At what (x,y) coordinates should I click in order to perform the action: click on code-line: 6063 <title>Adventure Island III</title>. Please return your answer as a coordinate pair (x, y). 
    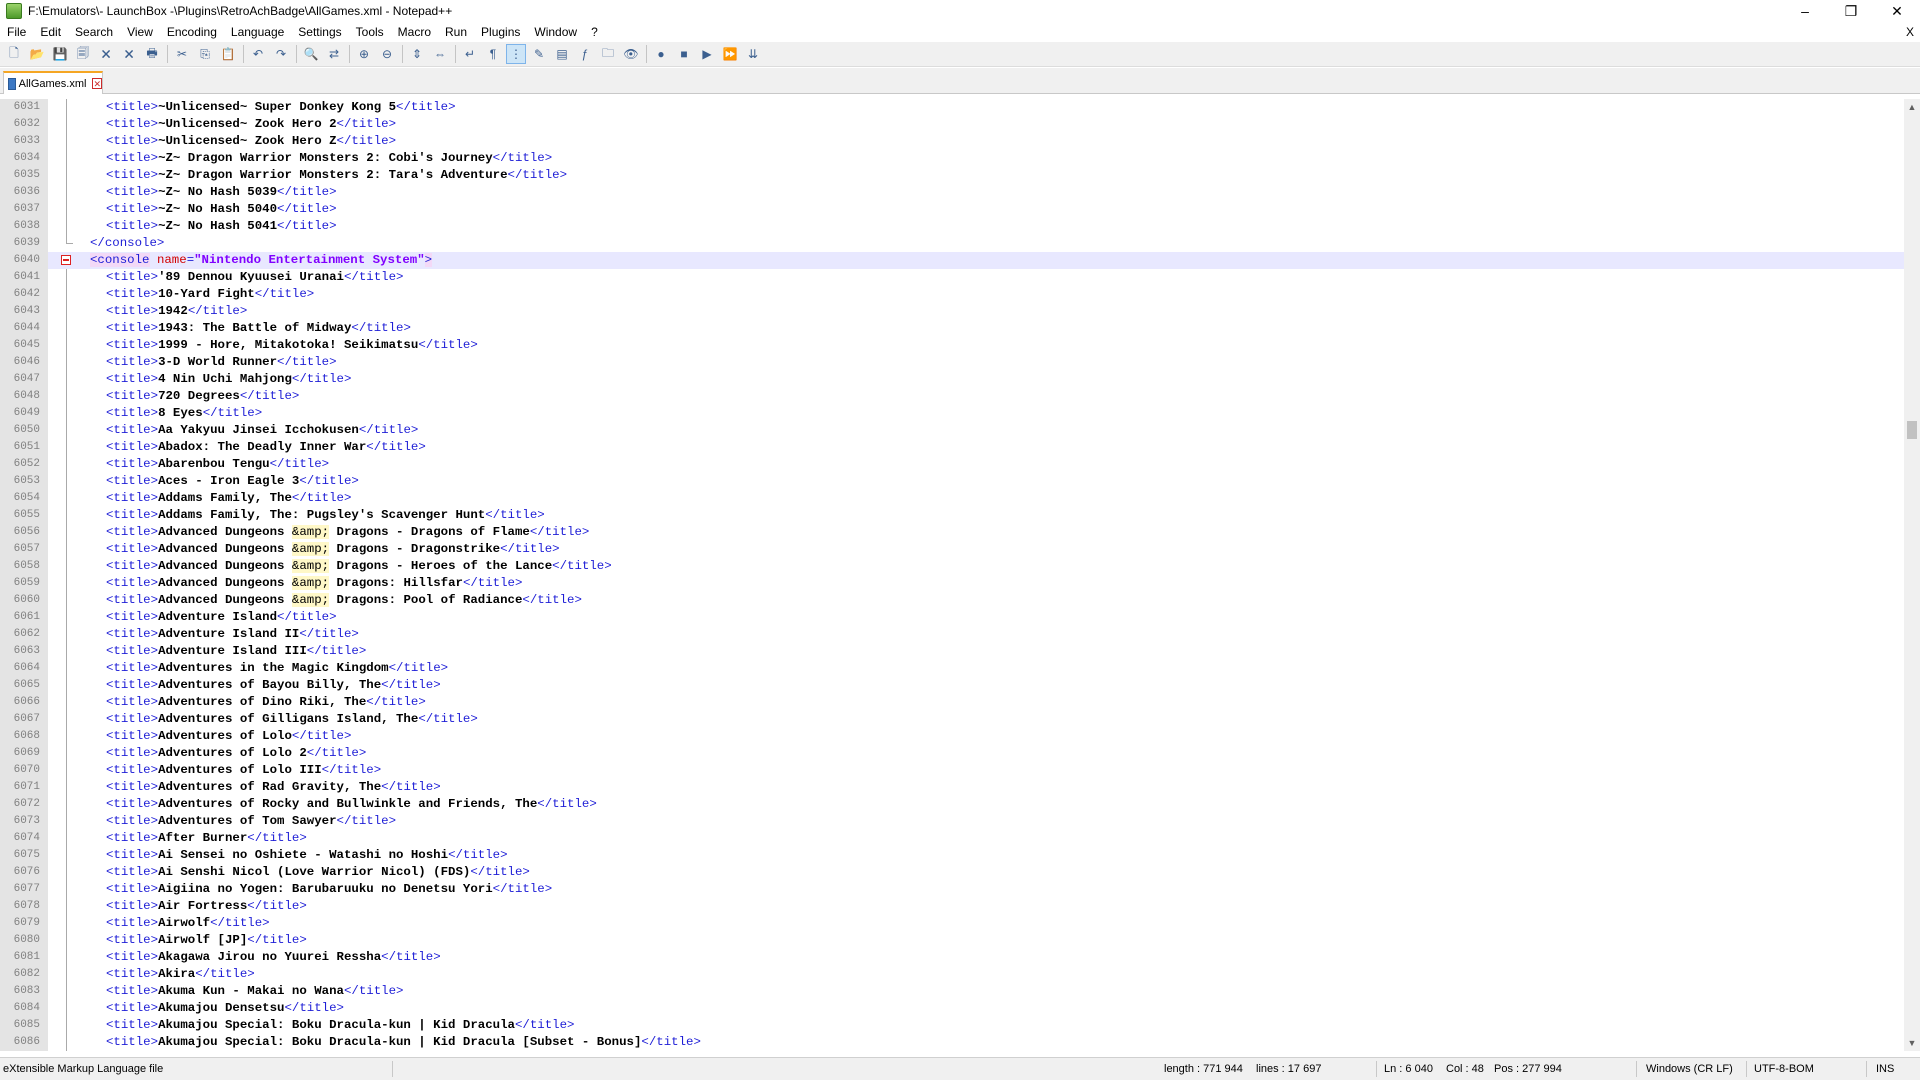
    Looking at the image, I should click on (952, 651).